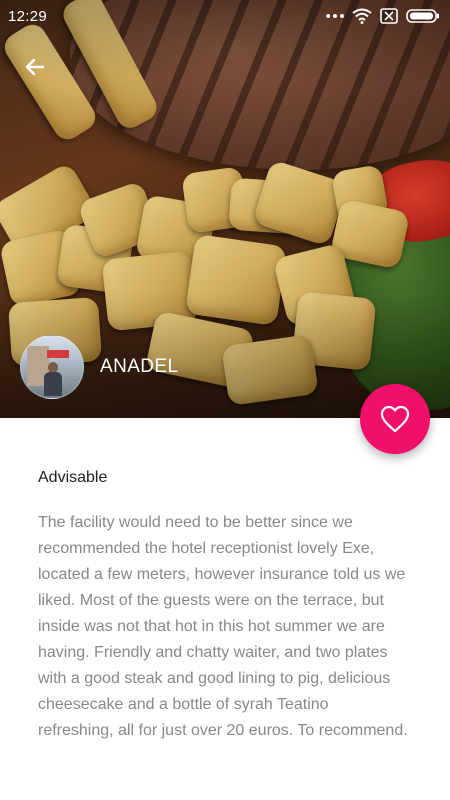 The width and height of the screenshot is (450, 800). What do you see at coordinates (225, 16) in the screenshot?
I see `status-bar: 12:29` at bounding box center [225, 16].